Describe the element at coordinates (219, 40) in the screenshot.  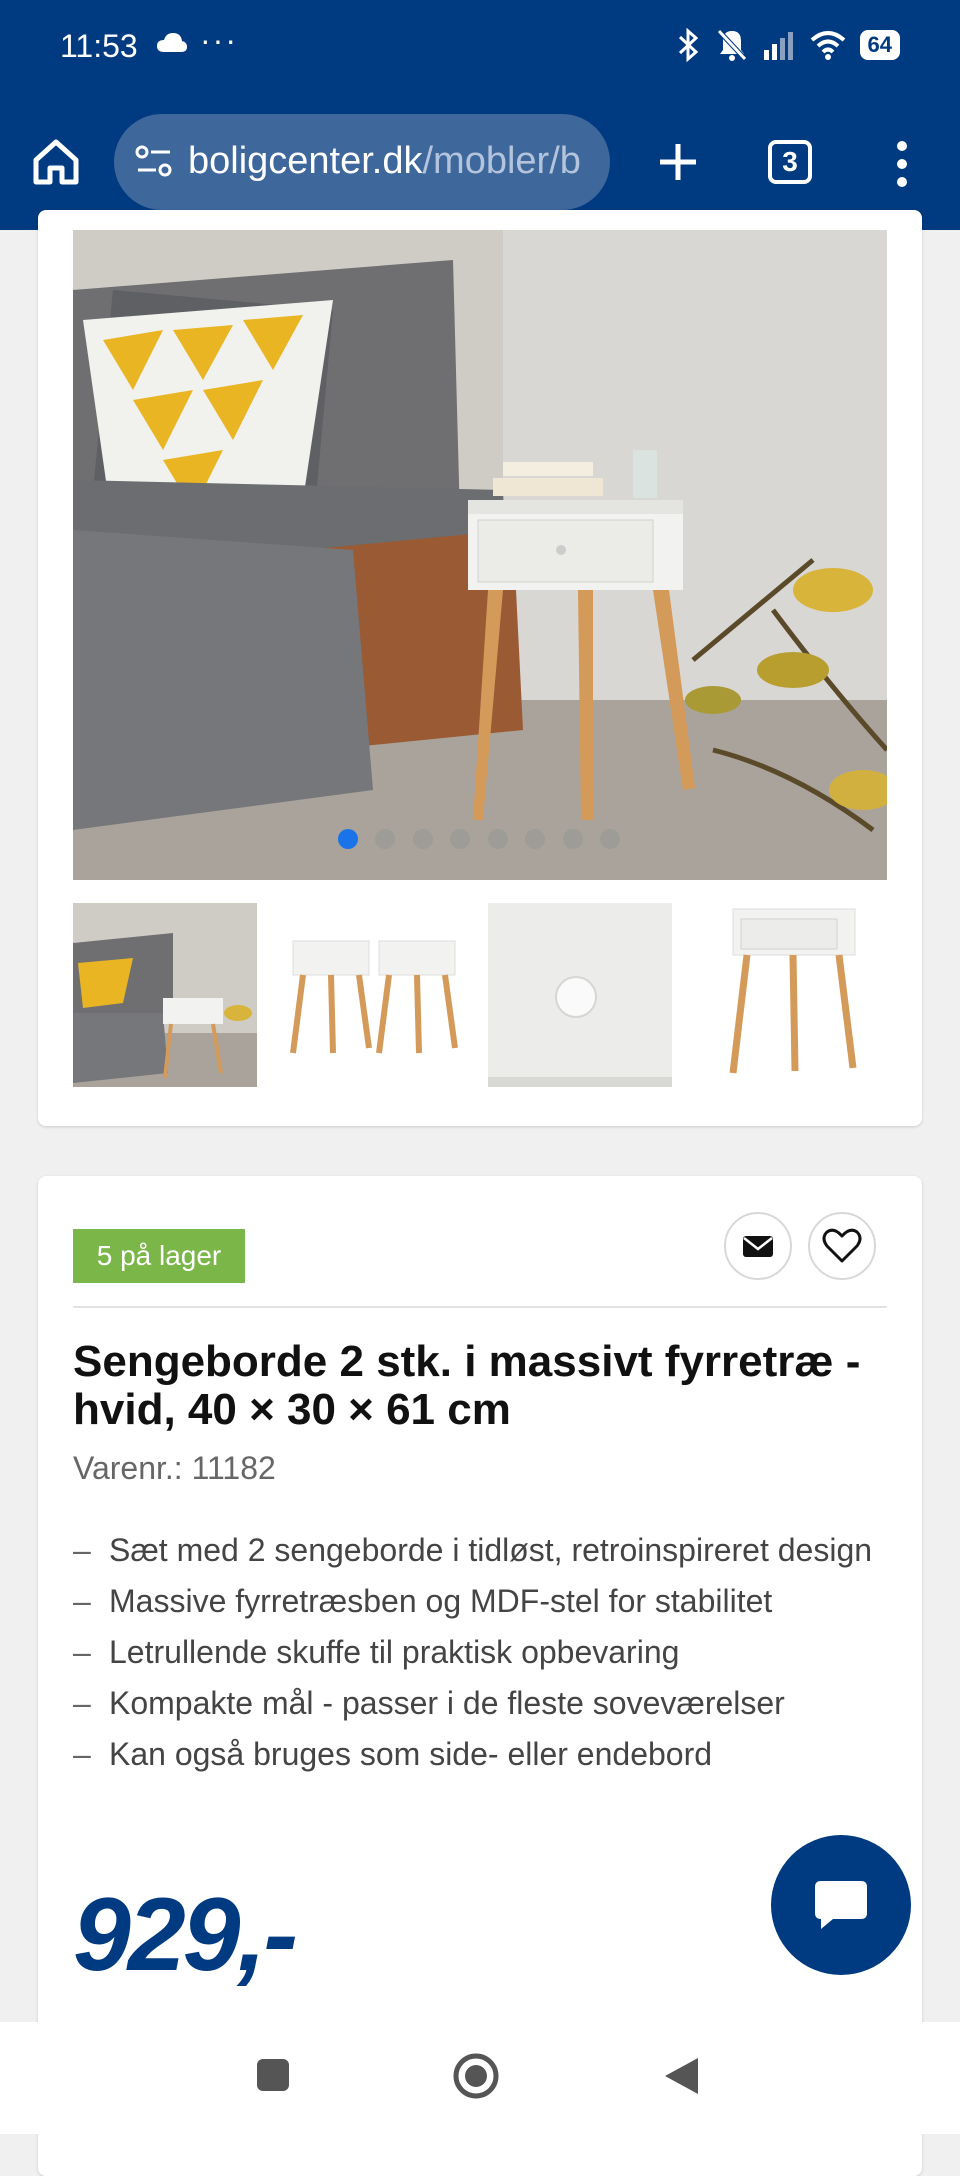
I see `more-notifications-icon: ···` at that location.